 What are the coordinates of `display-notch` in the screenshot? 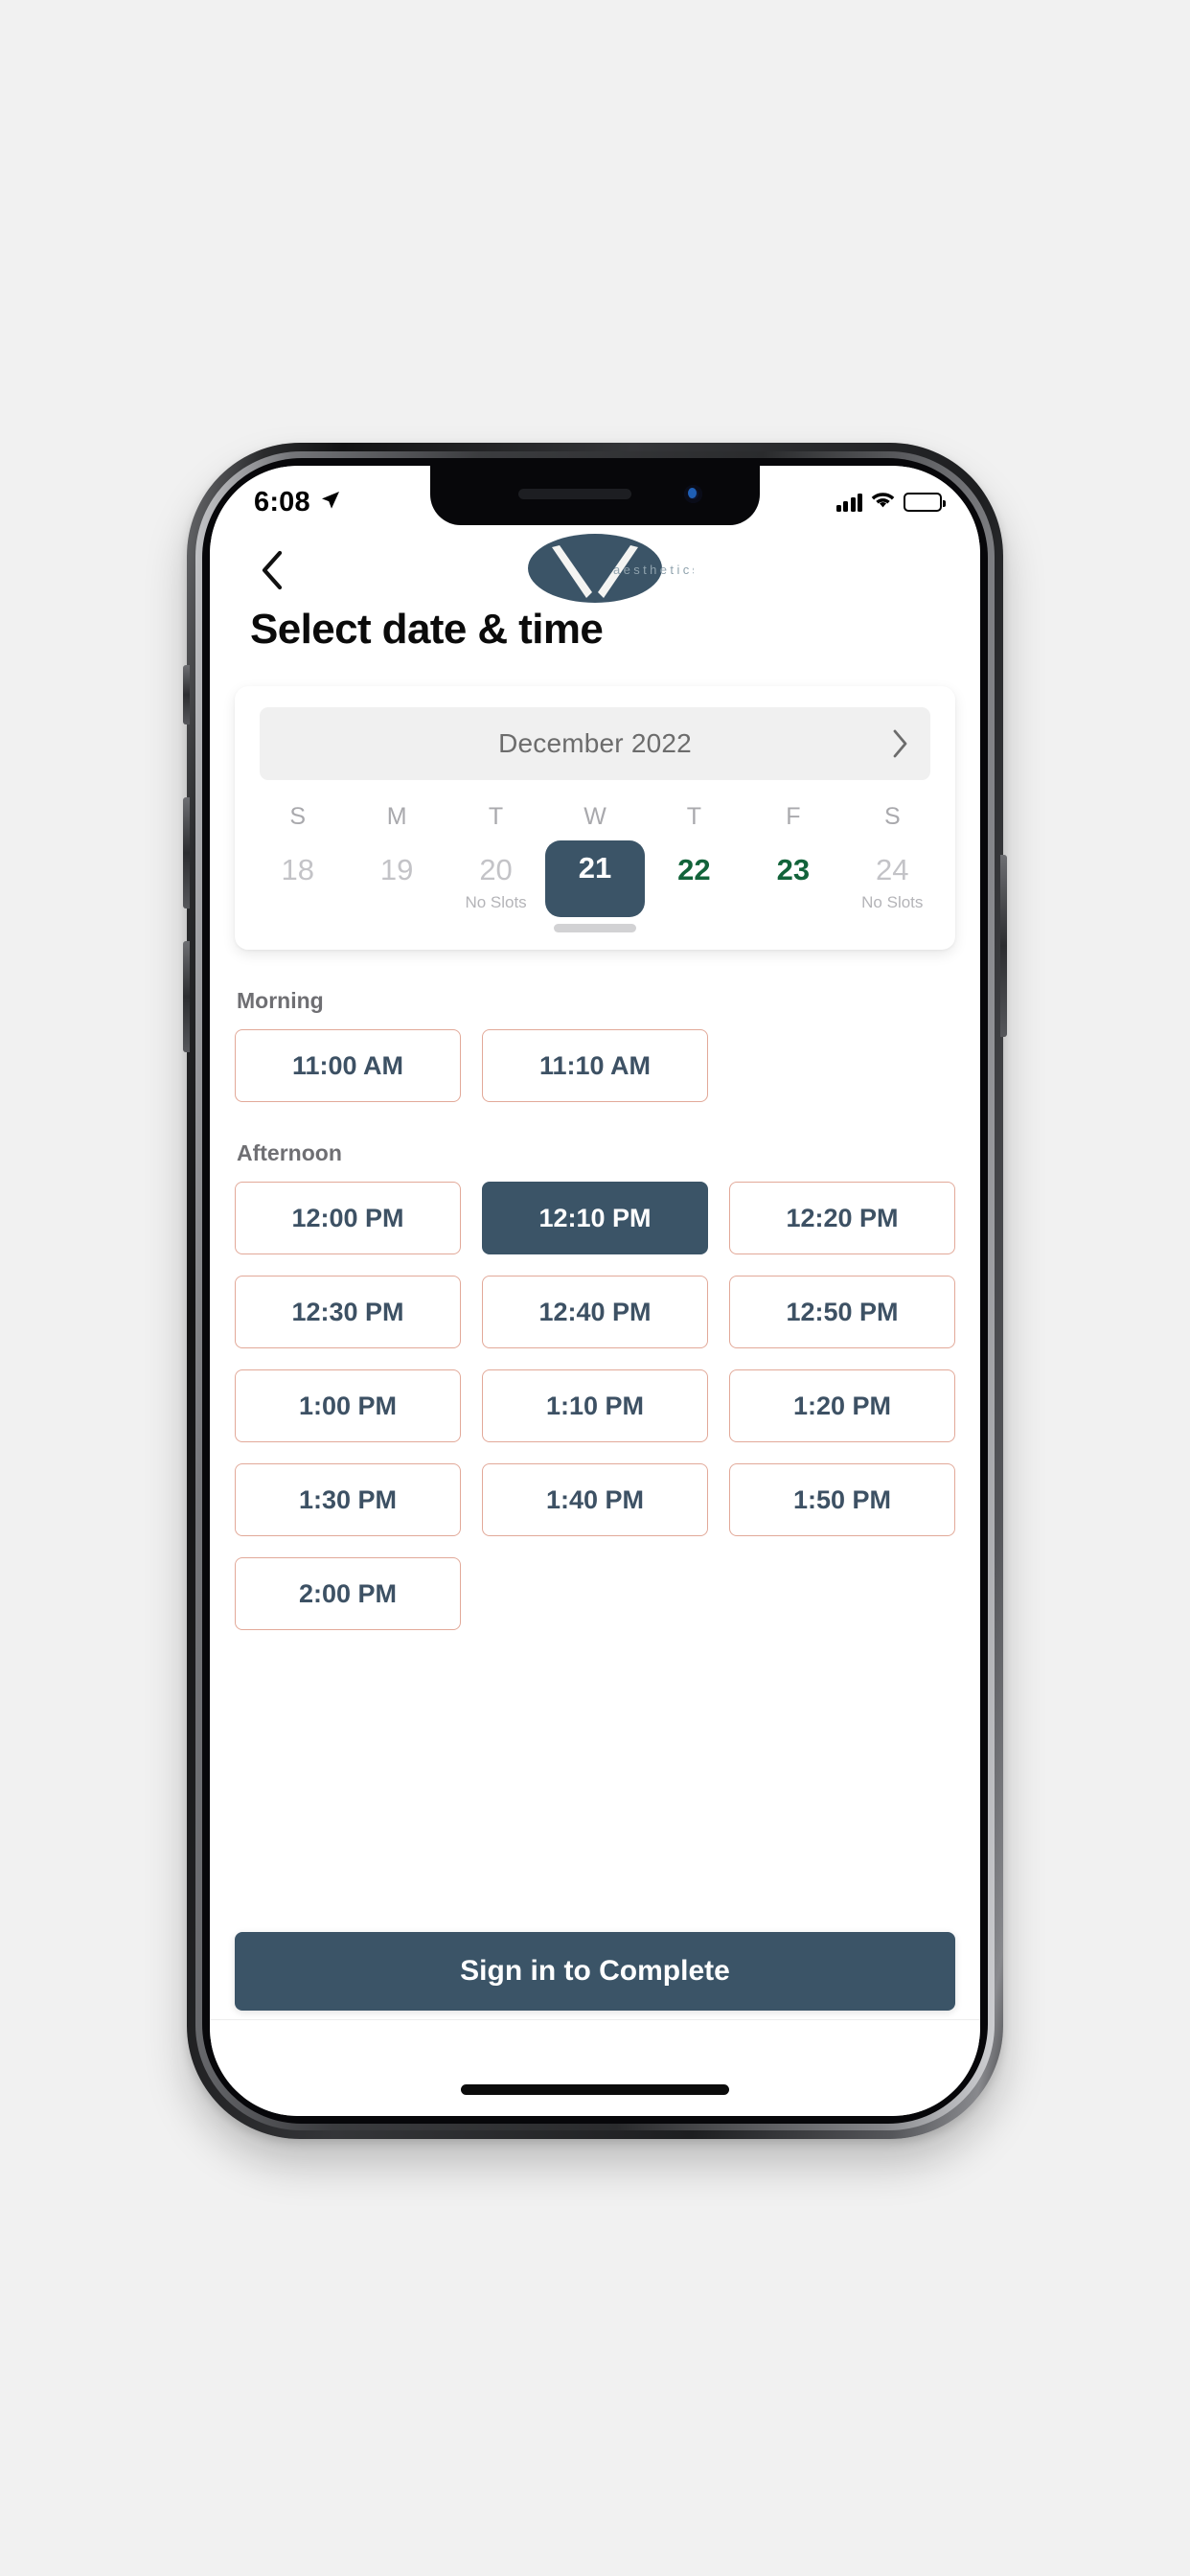 It's located at (595, 495).